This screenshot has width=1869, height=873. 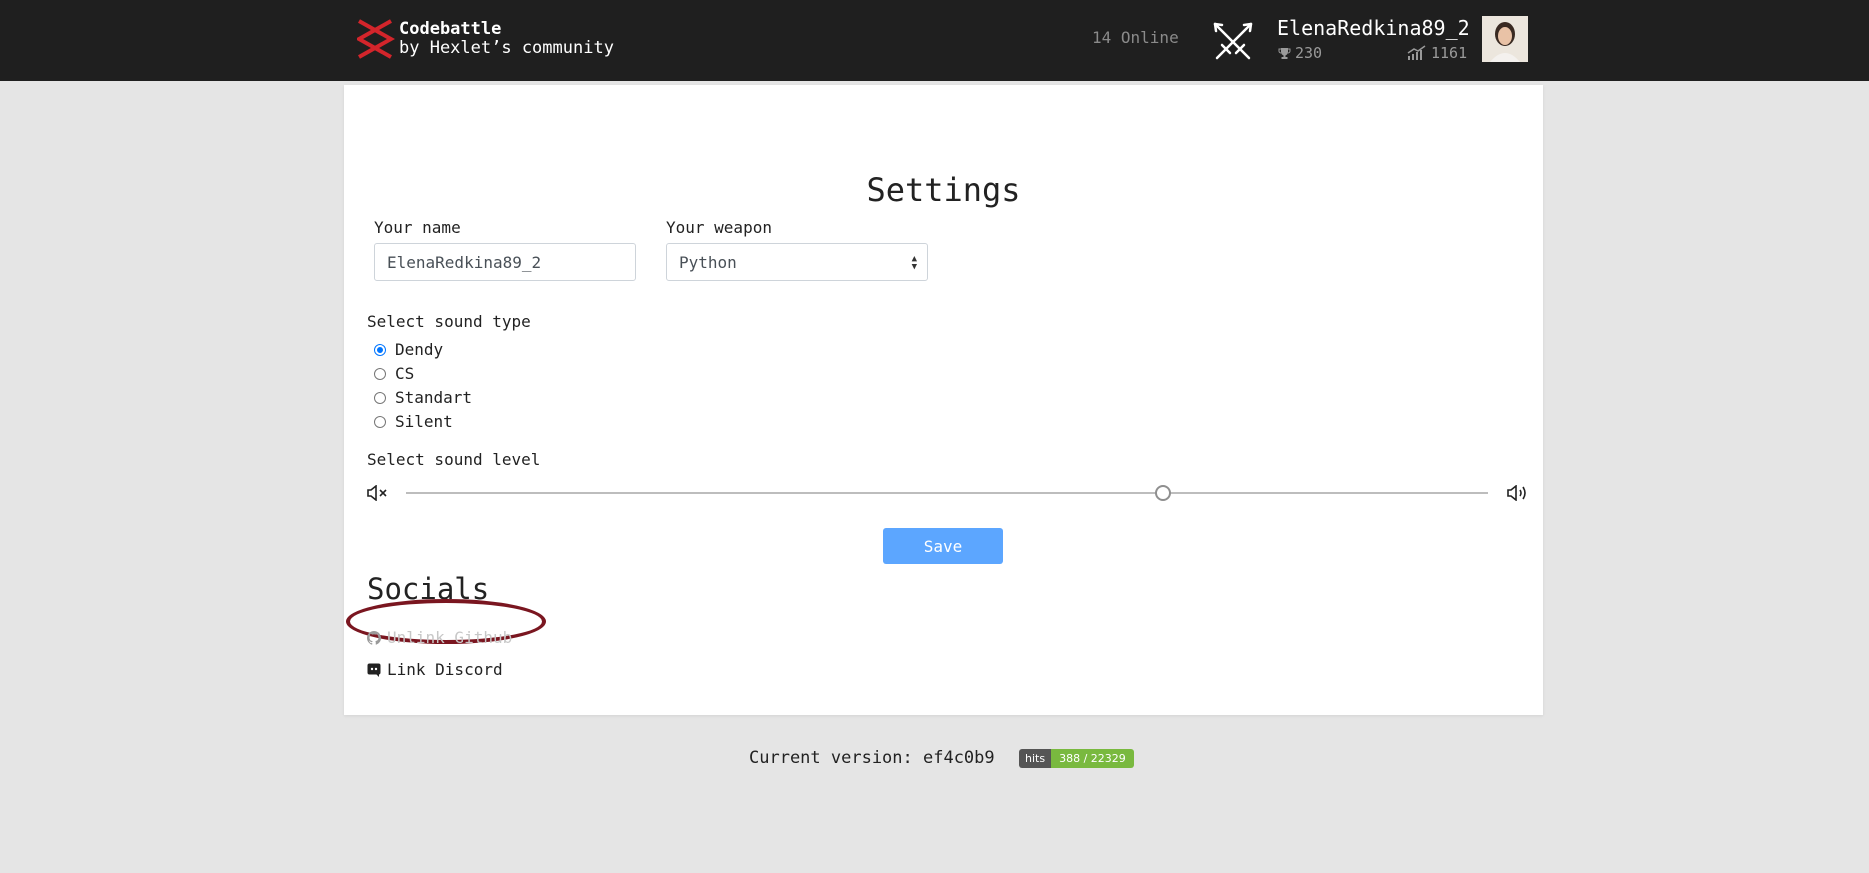 I want to click on unlink-github-button: Unlink Github, so click(x=439, y=637).